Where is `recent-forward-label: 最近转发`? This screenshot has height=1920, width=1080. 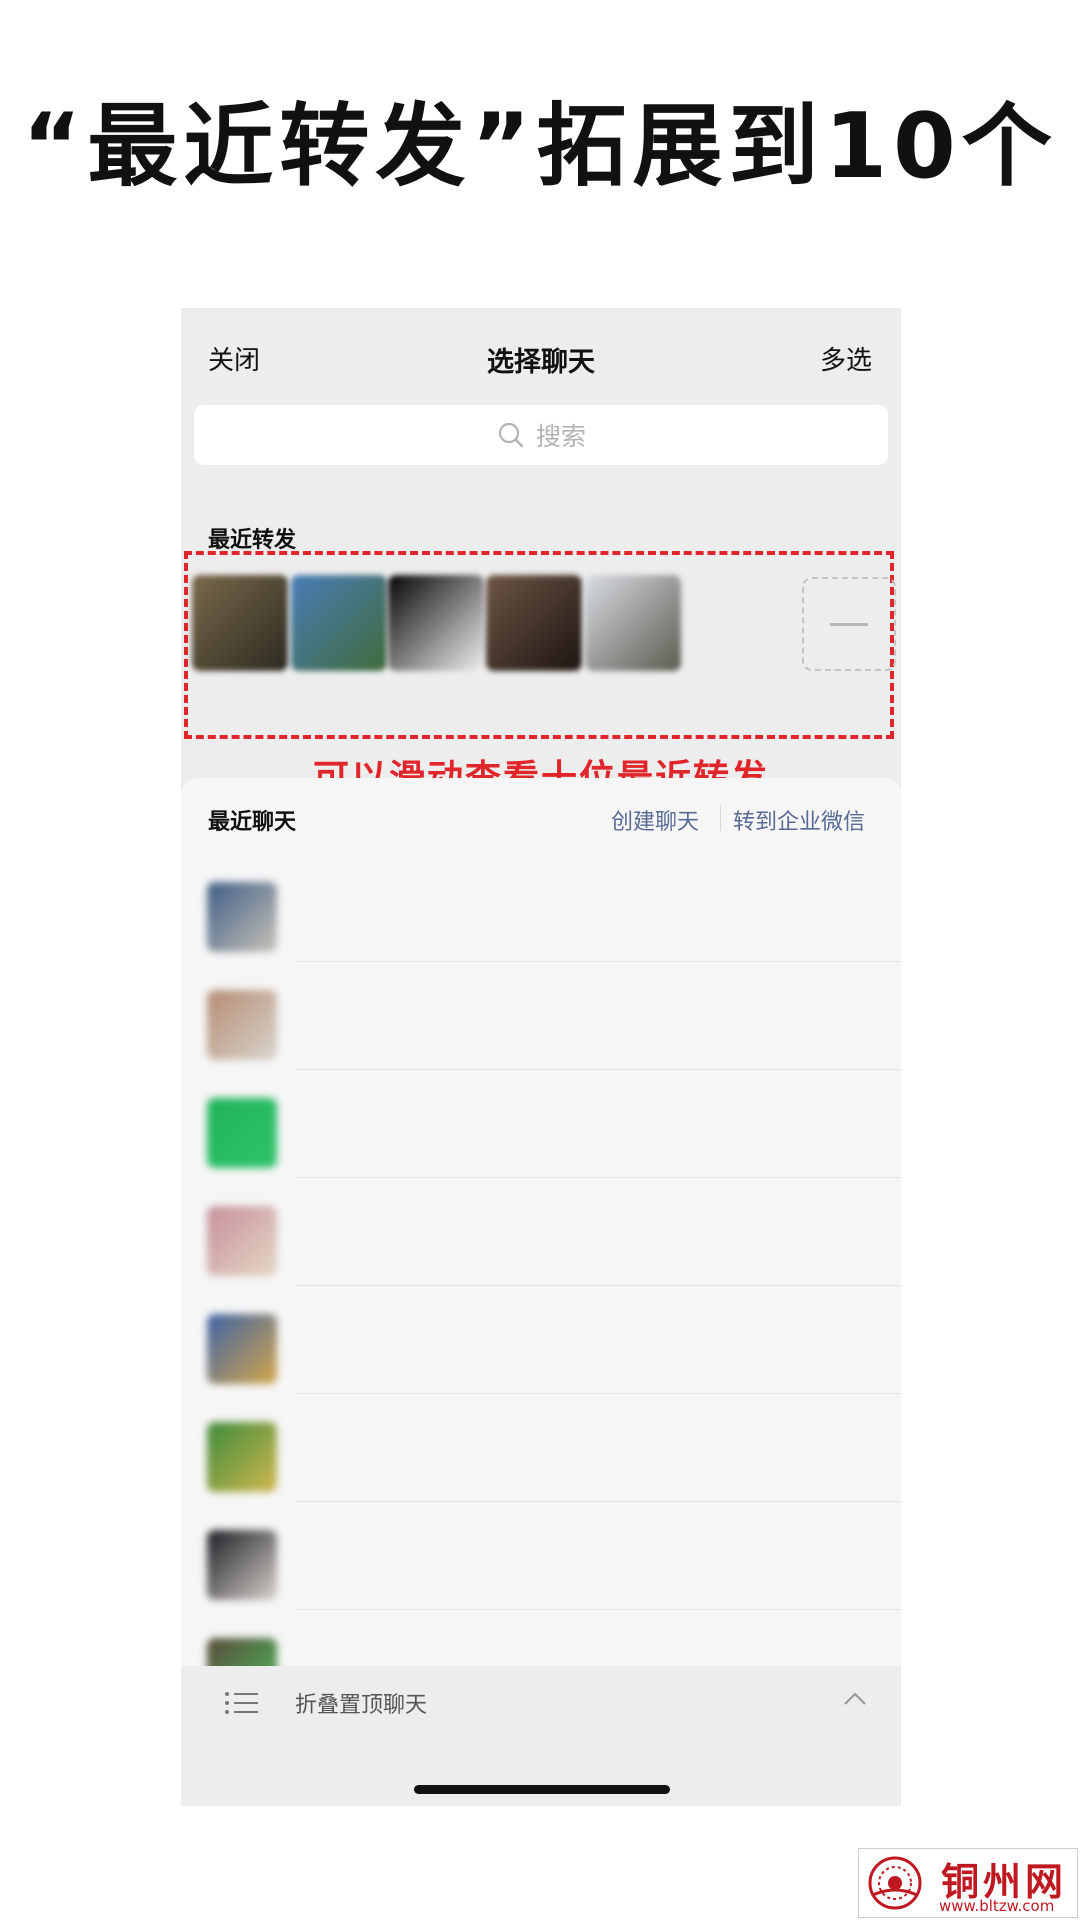
recent-forward-label: 最近转发 is located at coordinates (252, 540).